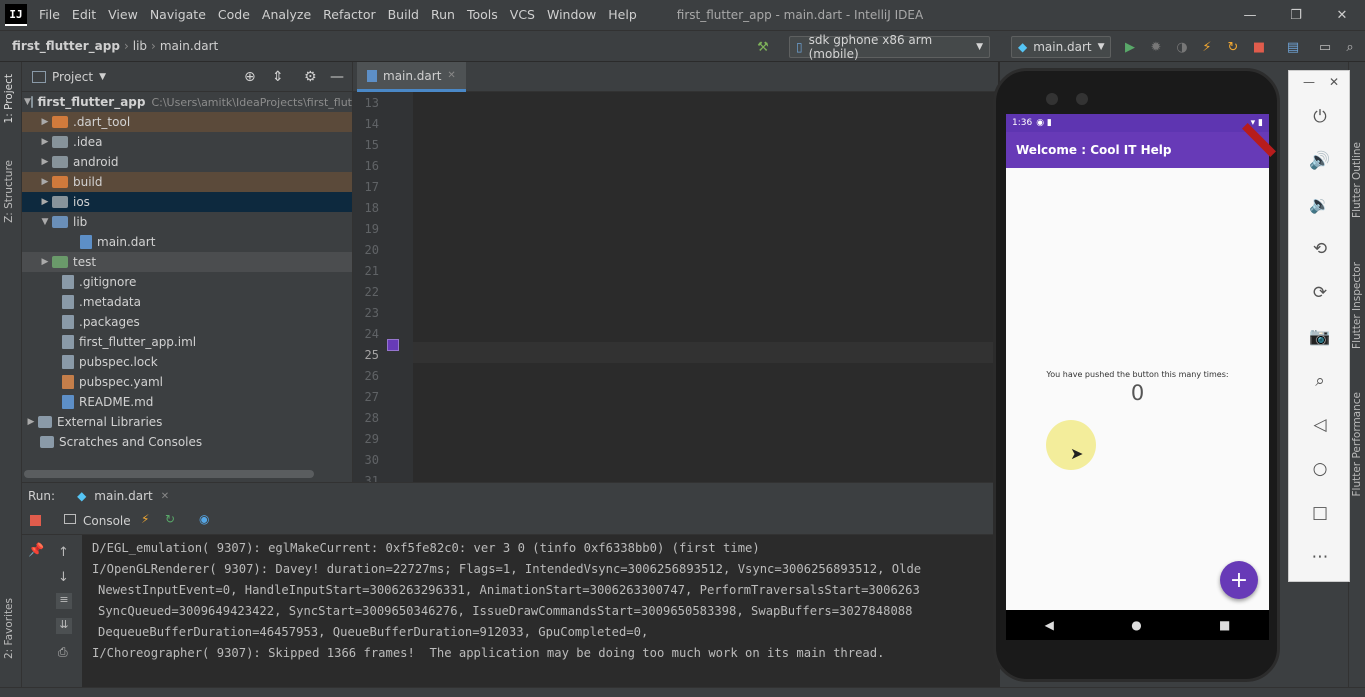 This screenshot has height=697, width=1365. What do you see at coordinates (1320, 381) in the screenshot?
I see `zoom-icon: ⌕` at bounding box center [1320, 381].